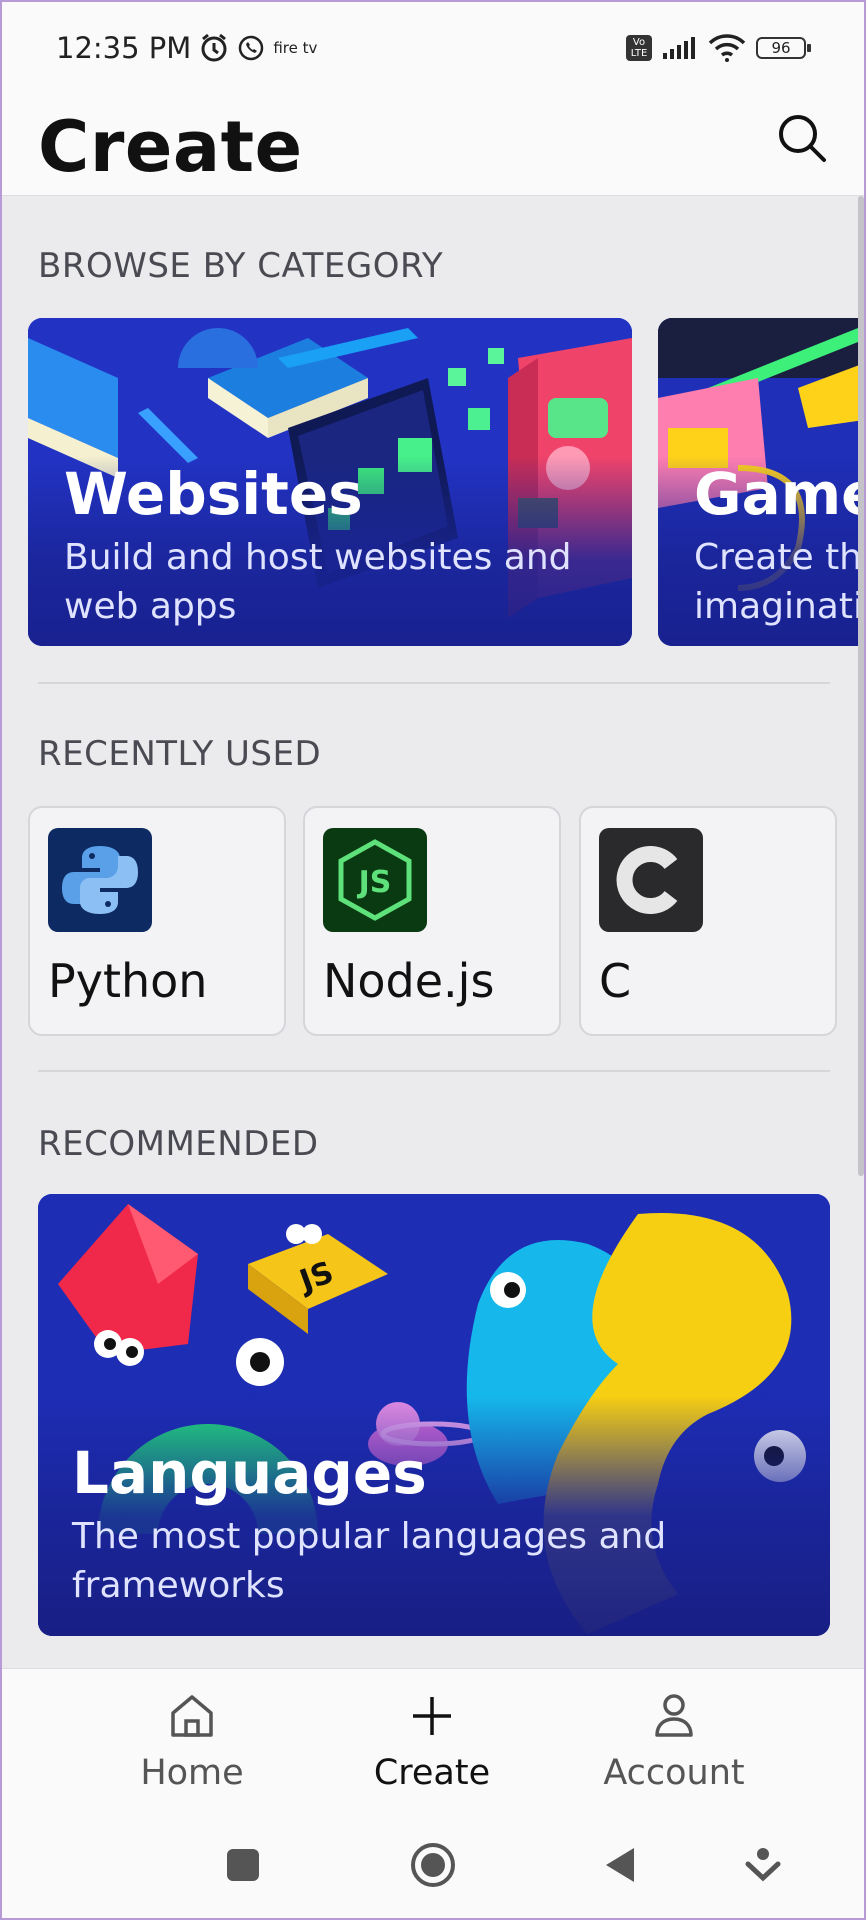 The height and width of the screenshot is (1920, 866). I want to click on nav-create-label: Create, so click(432, 1773).